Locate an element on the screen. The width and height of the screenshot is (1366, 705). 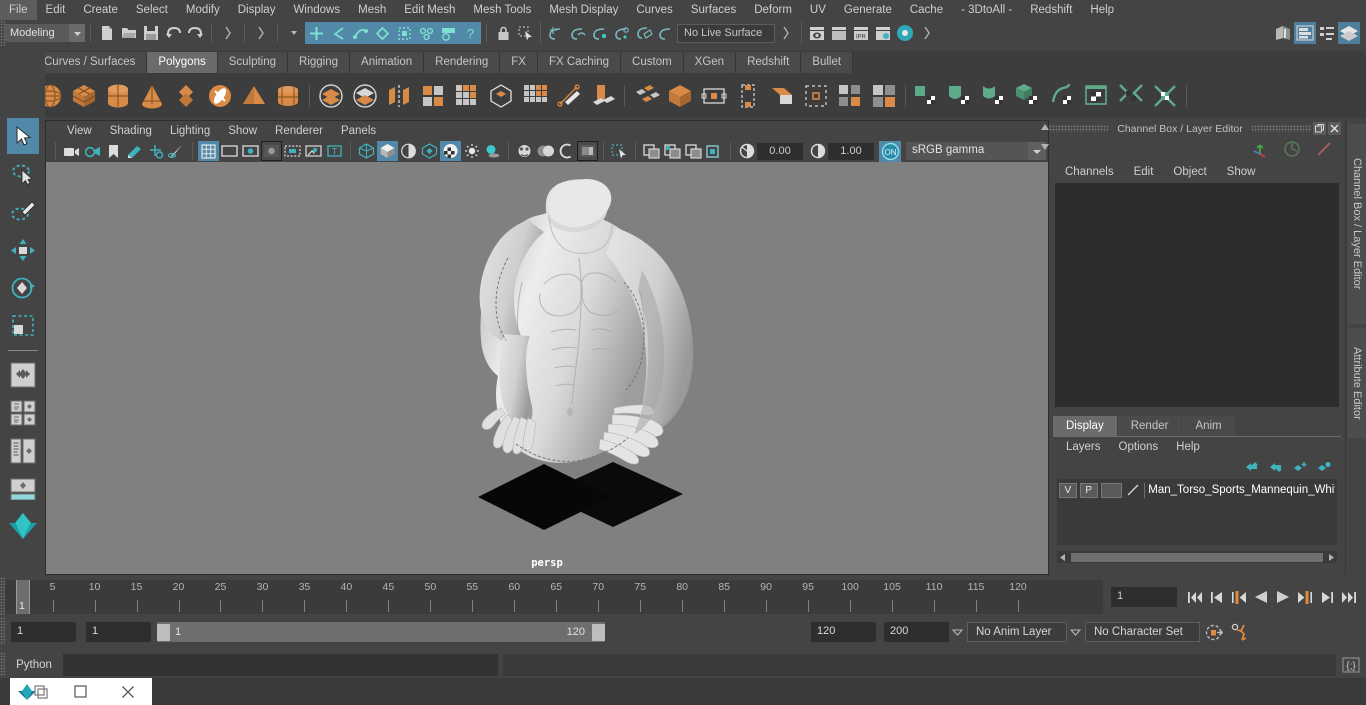
more-options-icon is located at coordinates (294, 33).